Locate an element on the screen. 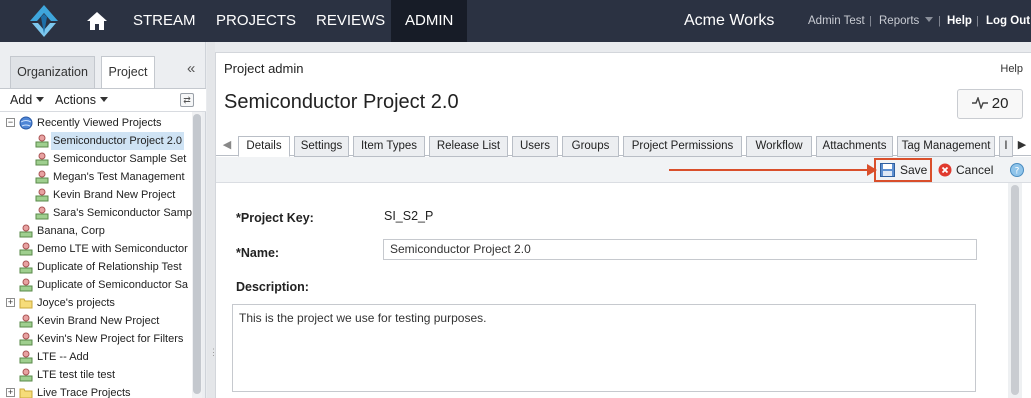 This screenshot has width=1031, height=398. tab-groups: Groups is located at coordinates (590, 146).